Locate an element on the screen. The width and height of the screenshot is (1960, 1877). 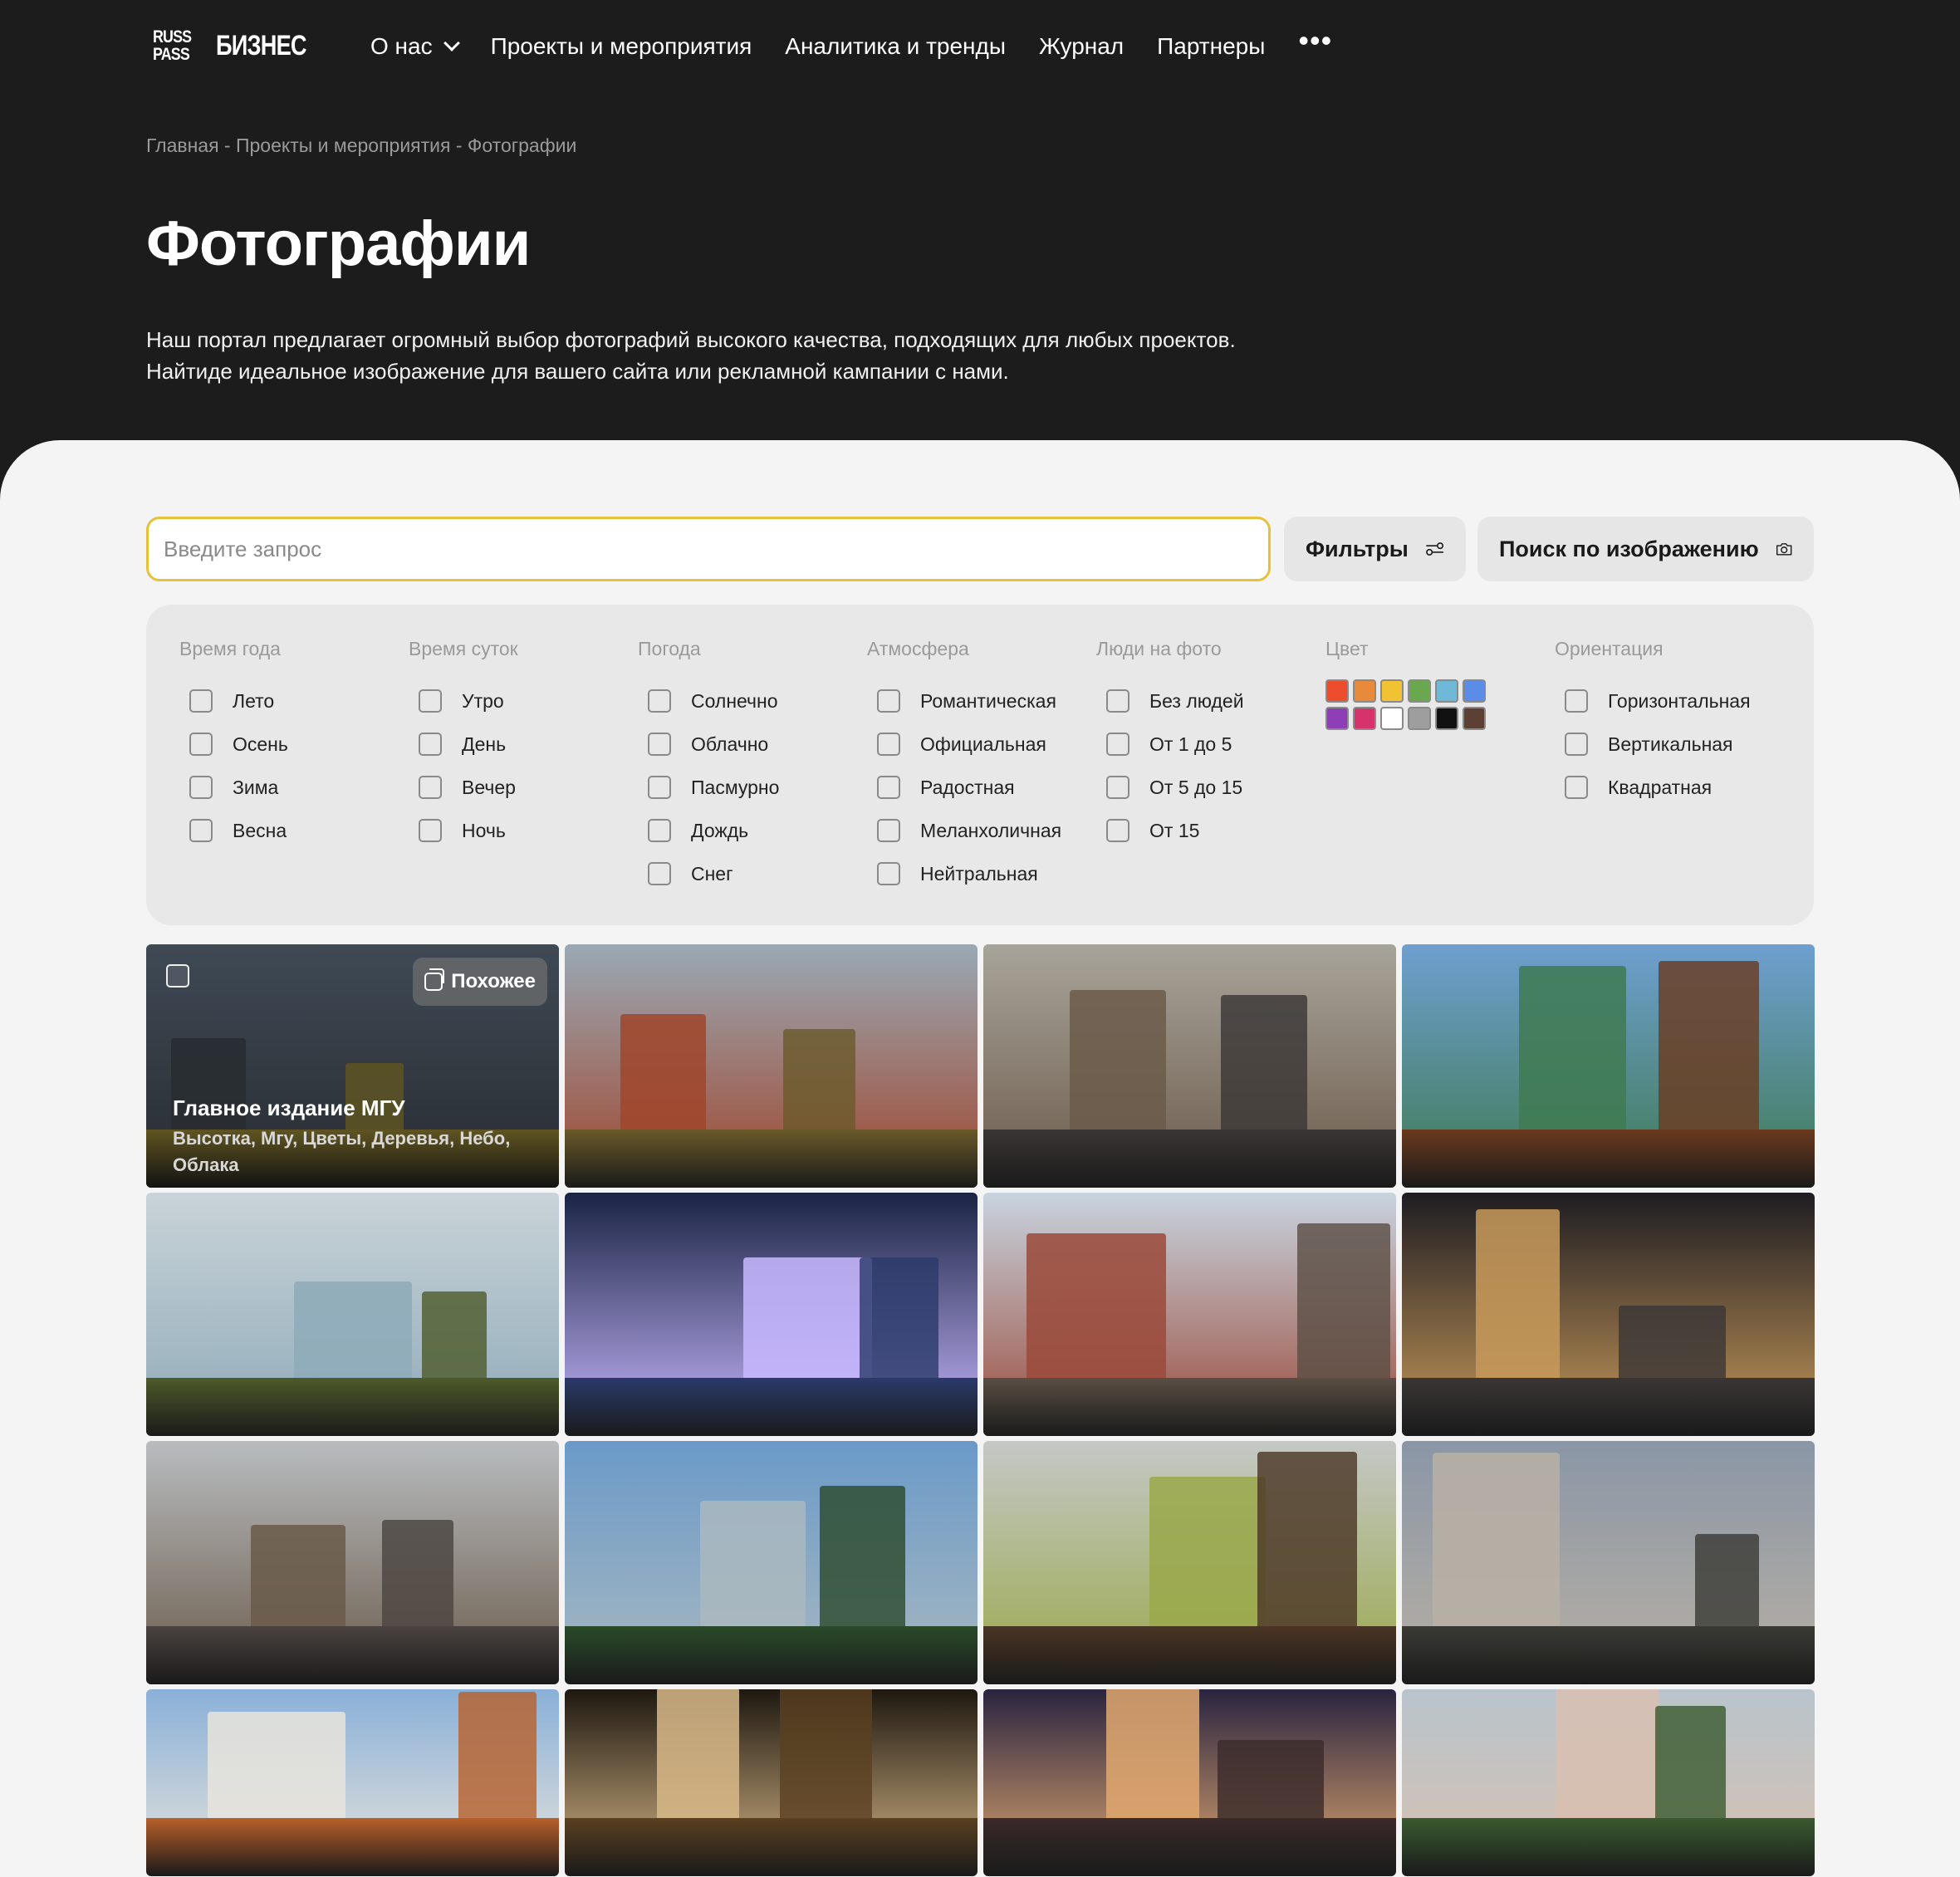
filter-option: Квадратная is located at coordinates (1653, 787).